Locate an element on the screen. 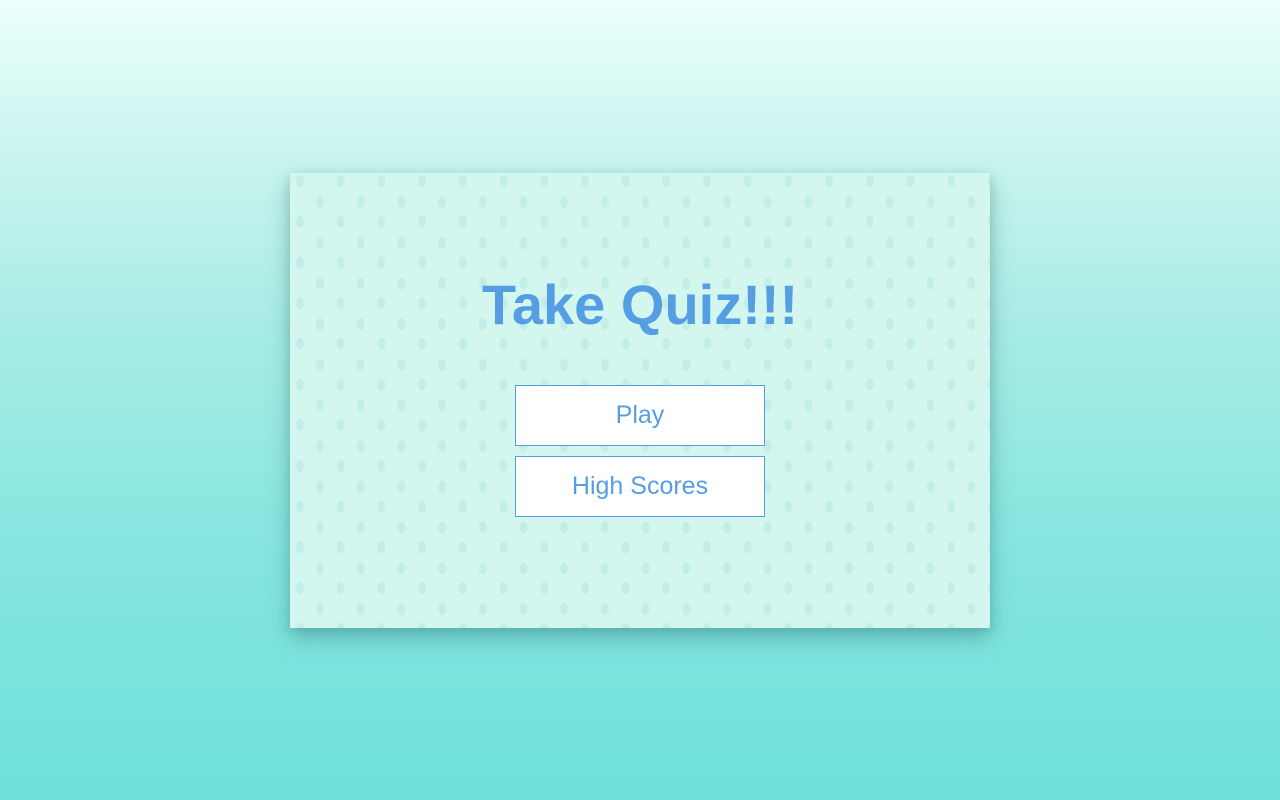 The width and height of the screenshot is (1280, 800). high-scores-button: High Scores is located at coordinates (640, 486).